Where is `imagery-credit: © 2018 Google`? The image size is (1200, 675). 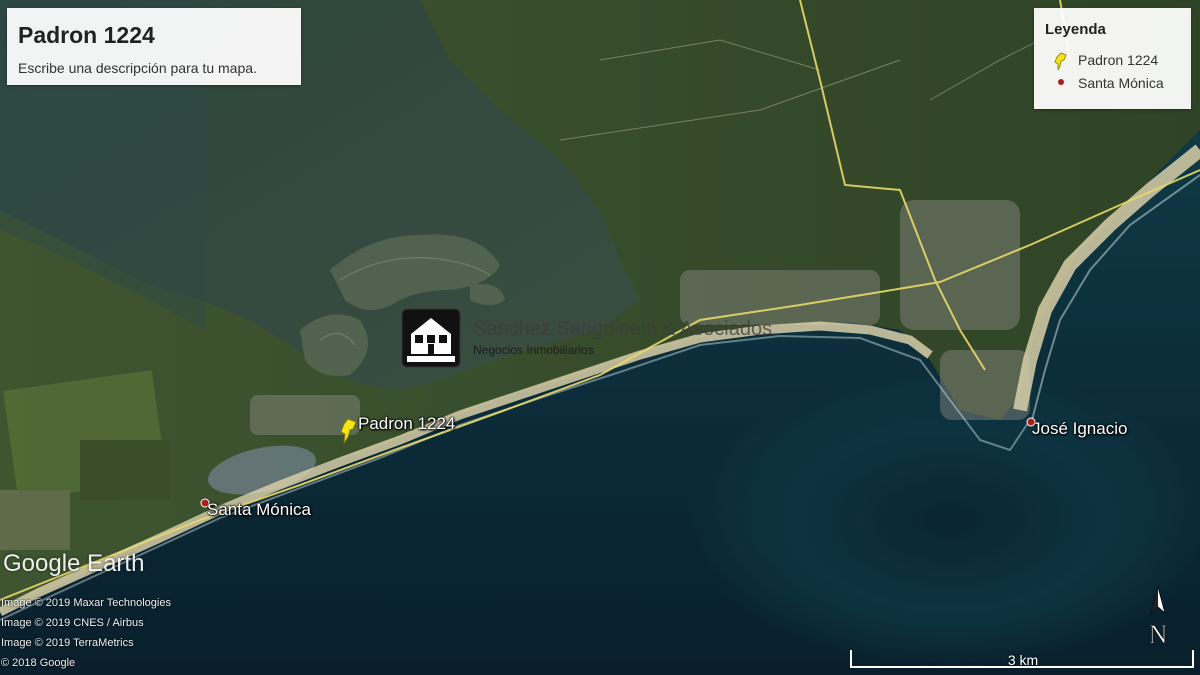
imagery-credit: © 2018 Google is located at coordinates (38, 663).